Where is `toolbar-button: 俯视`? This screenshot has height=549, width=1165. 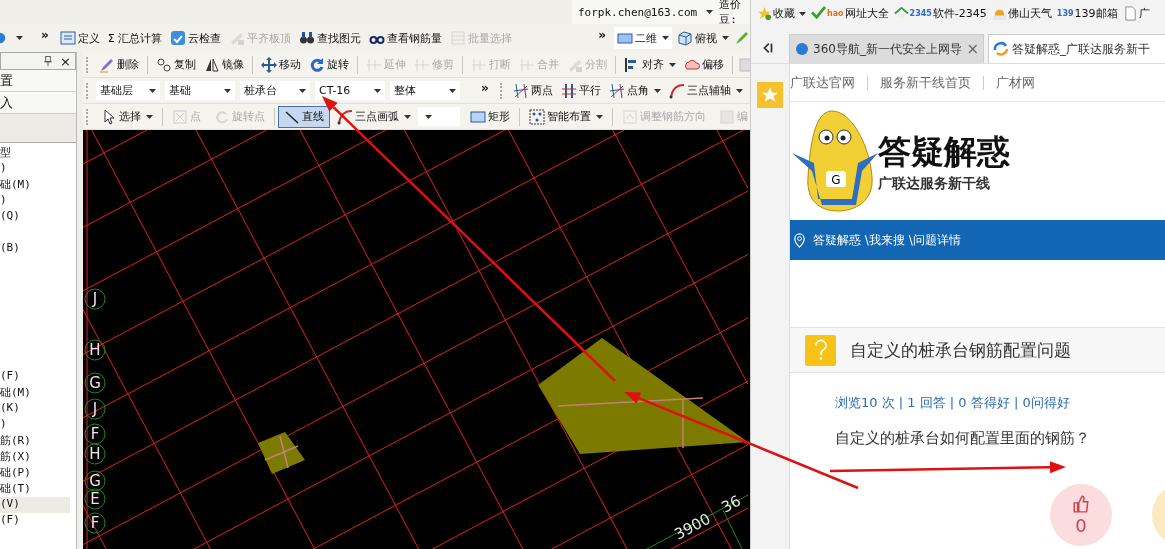 toolbar-button: 俯视 is located at coordinates (703, 38).